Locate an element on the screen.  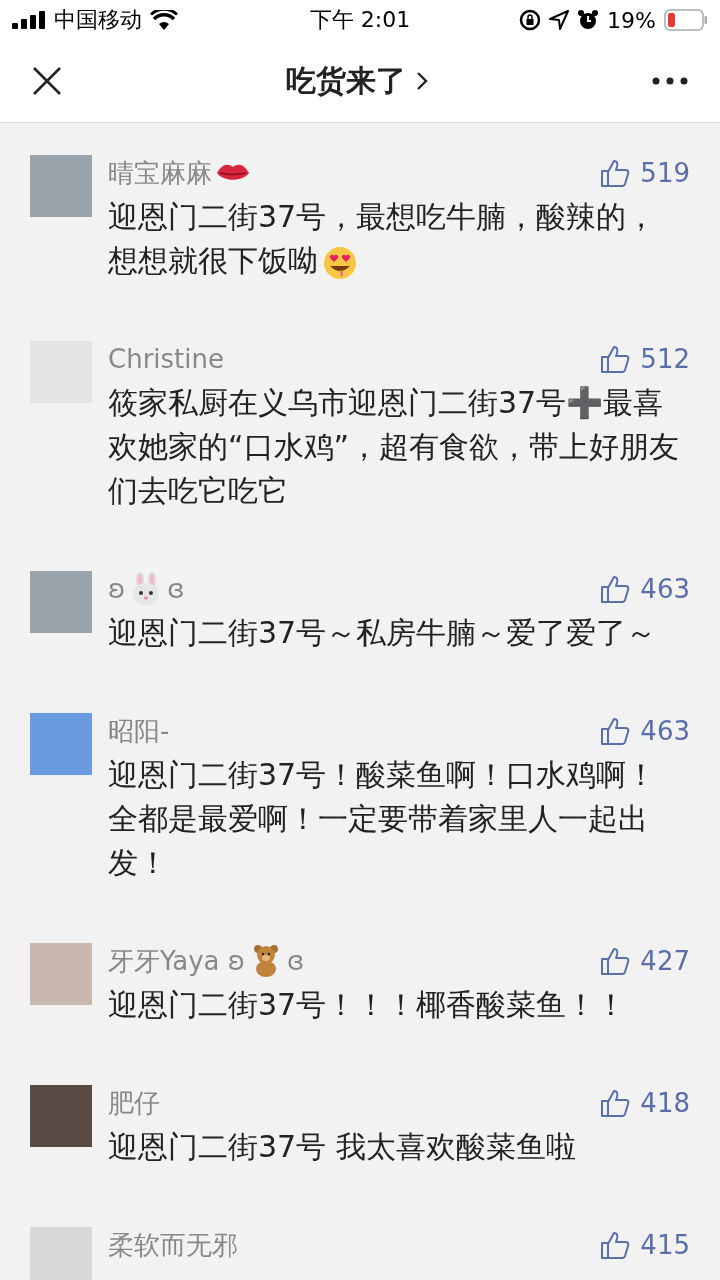
location-arrow-icon is located at coordinates (559, 20).